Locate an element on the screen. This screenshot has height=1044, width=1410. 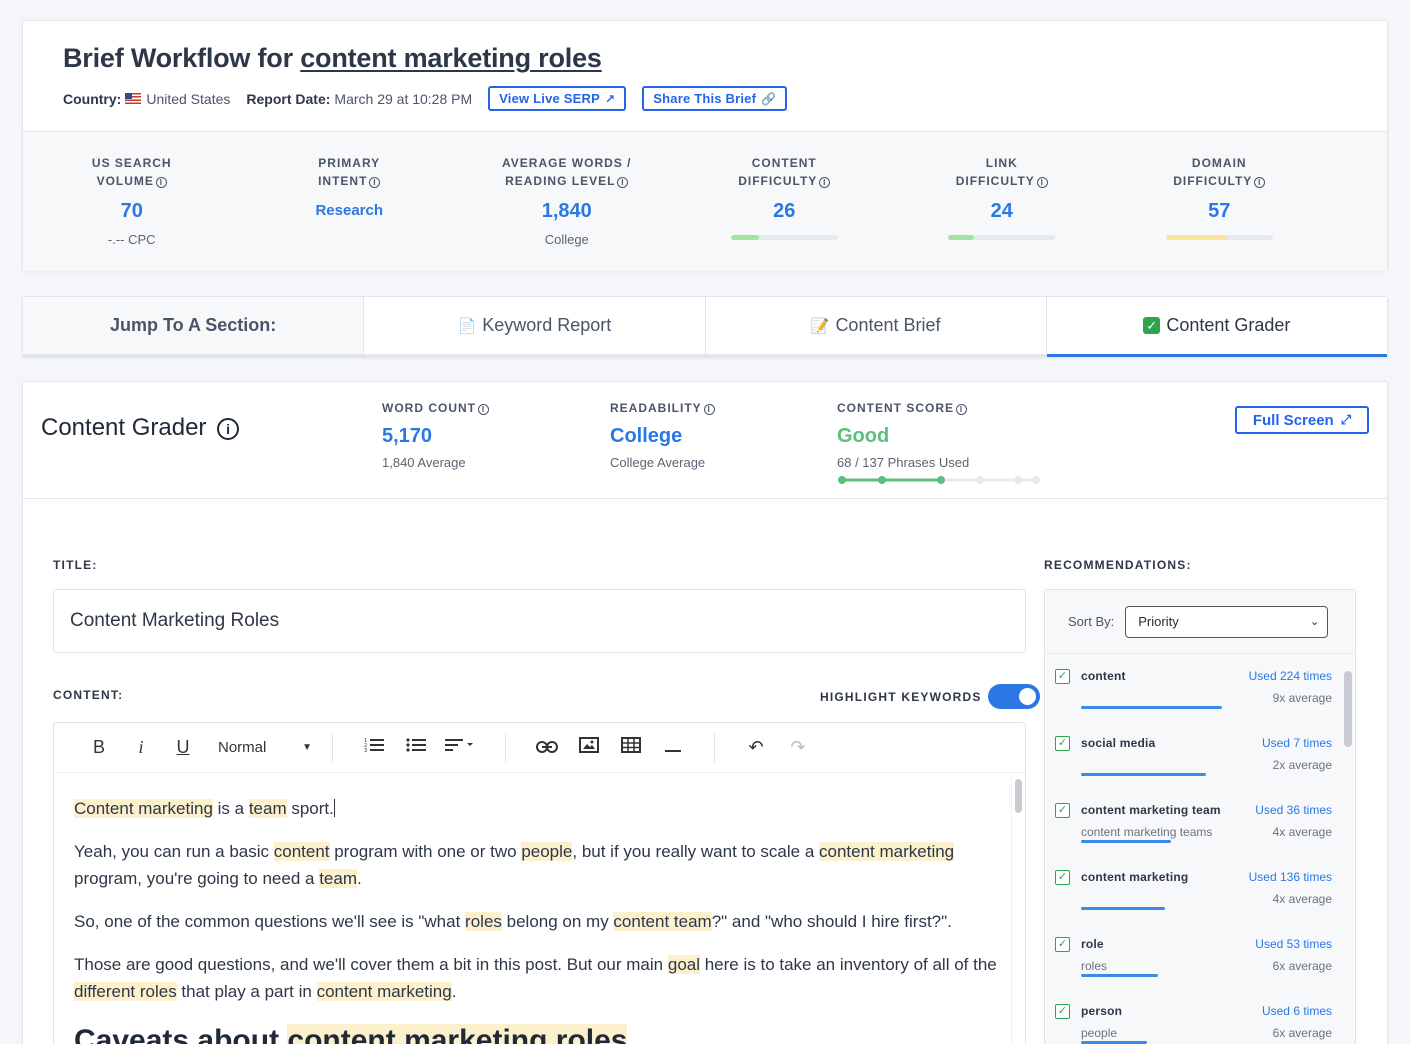
editor-text: belong on my is located at coordinates (557, 921).